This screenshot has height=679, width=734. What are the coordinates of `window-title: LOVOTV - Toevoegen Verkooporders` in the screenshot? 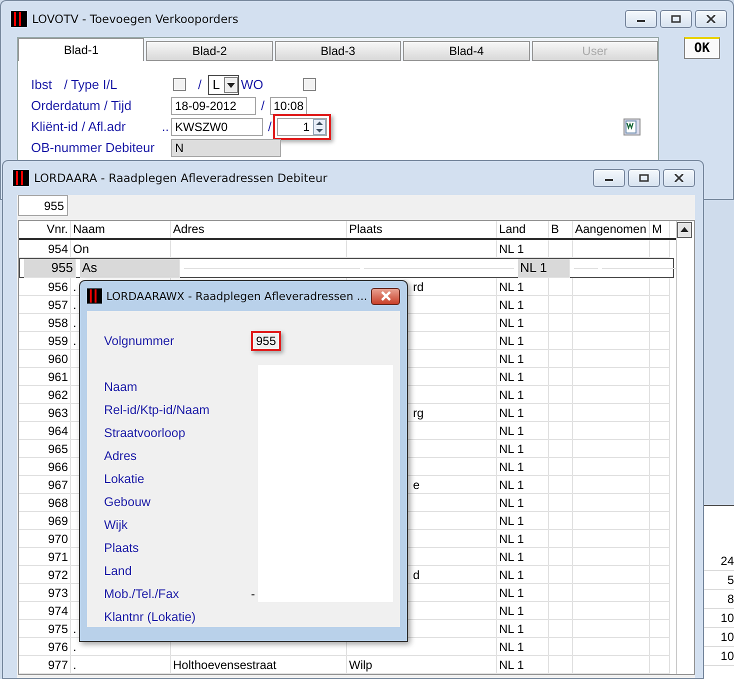 It's located at (135, 19).